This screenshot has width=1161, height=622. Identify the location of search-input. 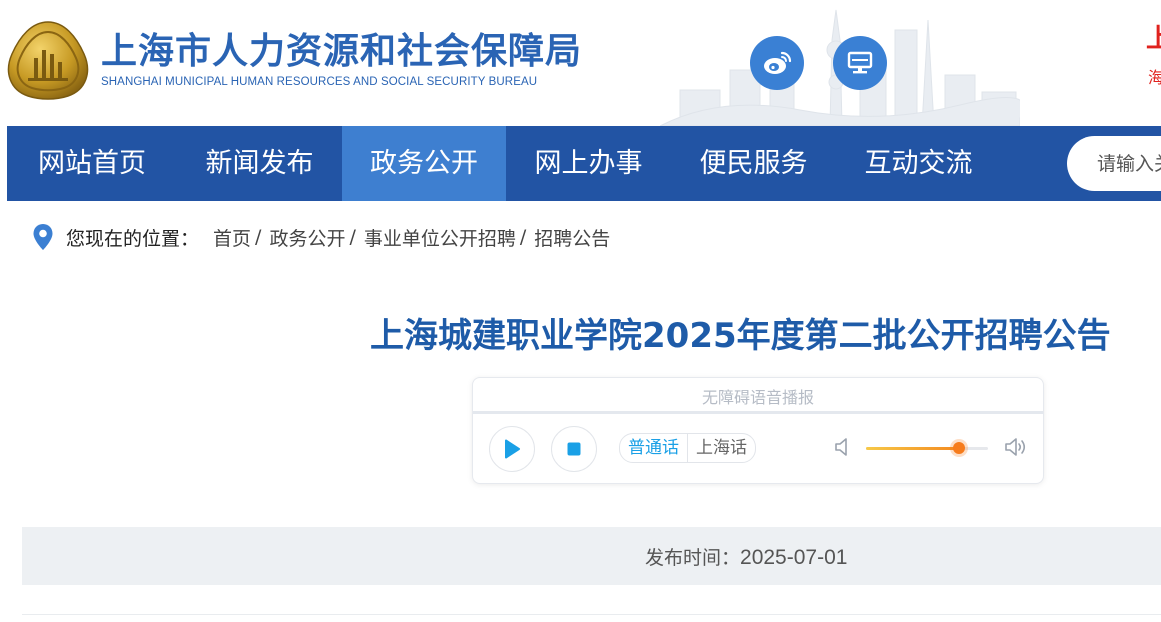
(1114, 163).